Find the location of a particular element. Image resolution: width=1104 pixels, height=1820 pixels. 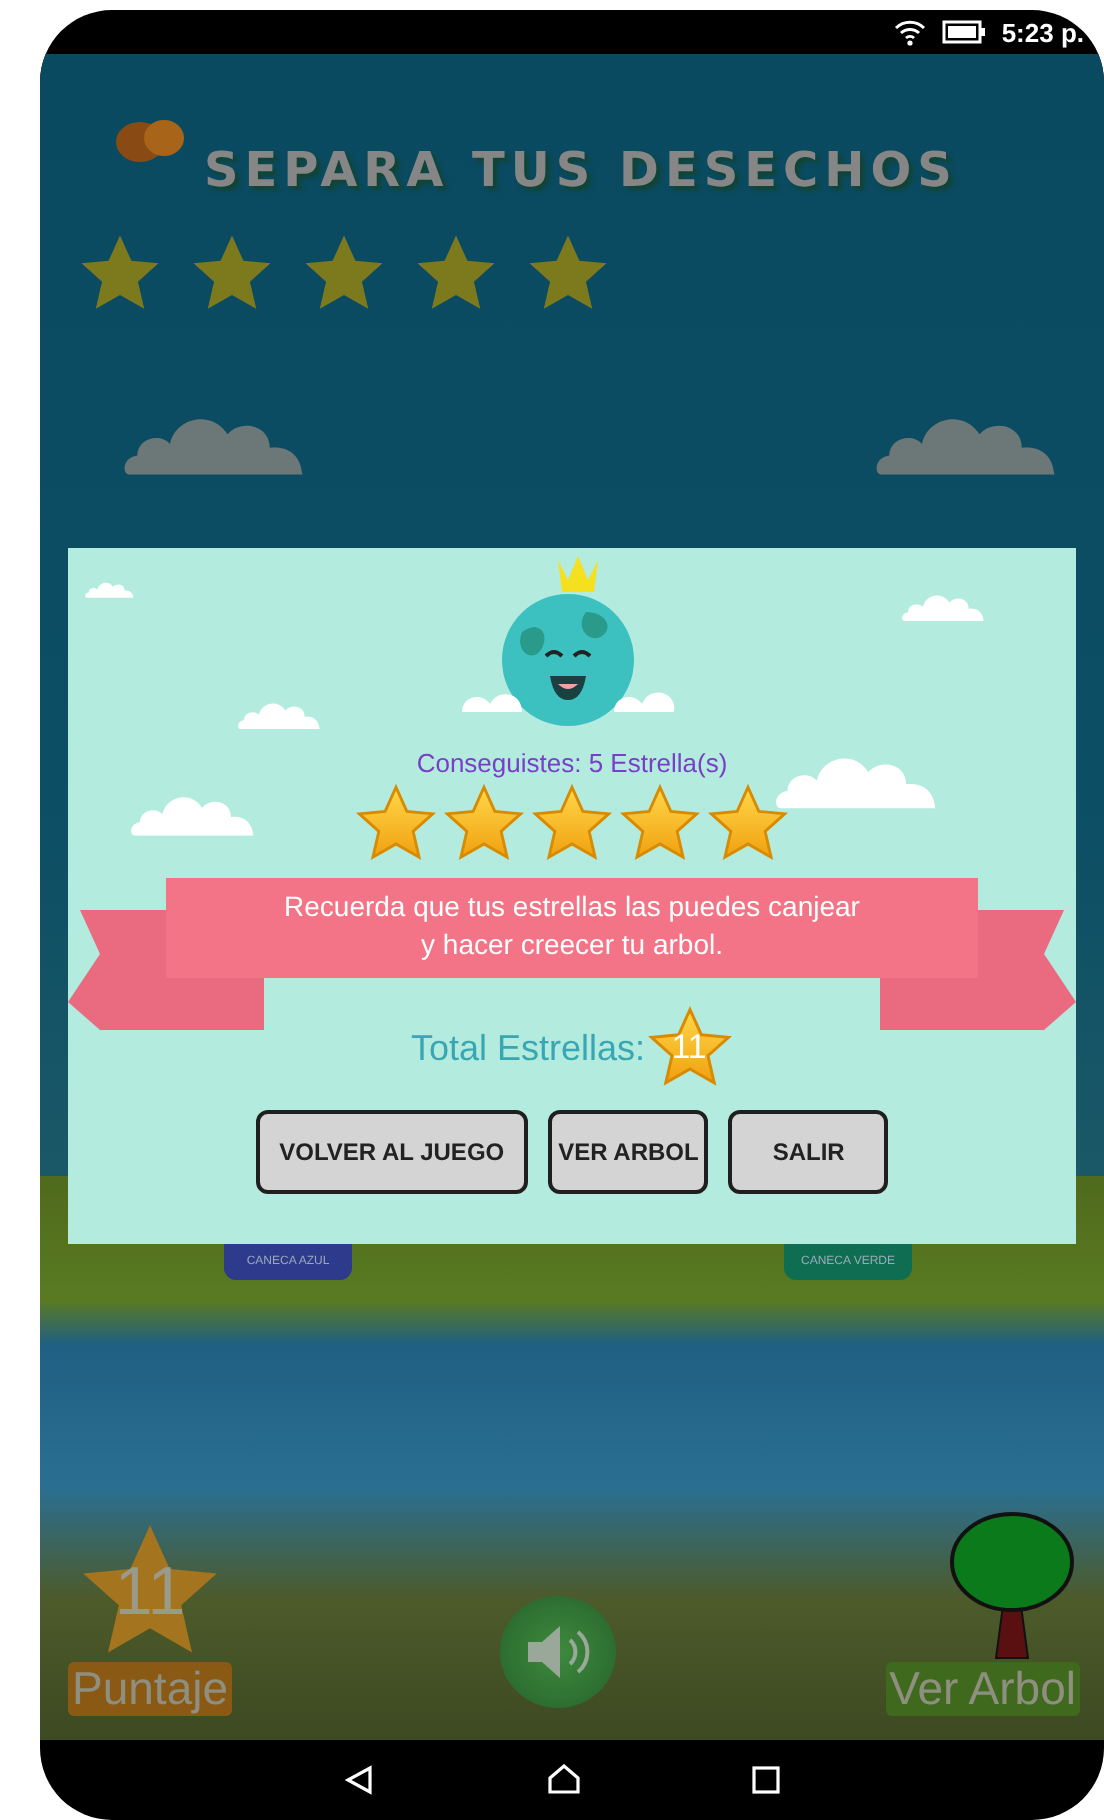

battery-icon is located at coordinates (963, 32).